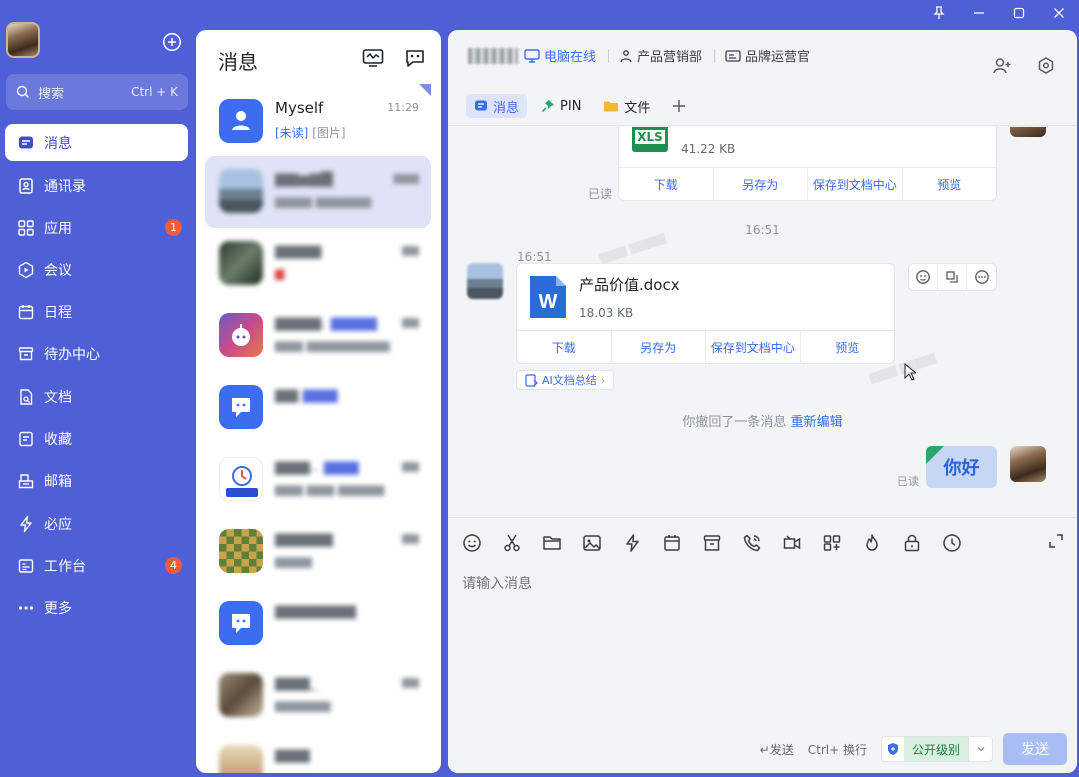 This screenshot has height=777, width=1079. I want to click on sender-avatar, so click(485, 281).